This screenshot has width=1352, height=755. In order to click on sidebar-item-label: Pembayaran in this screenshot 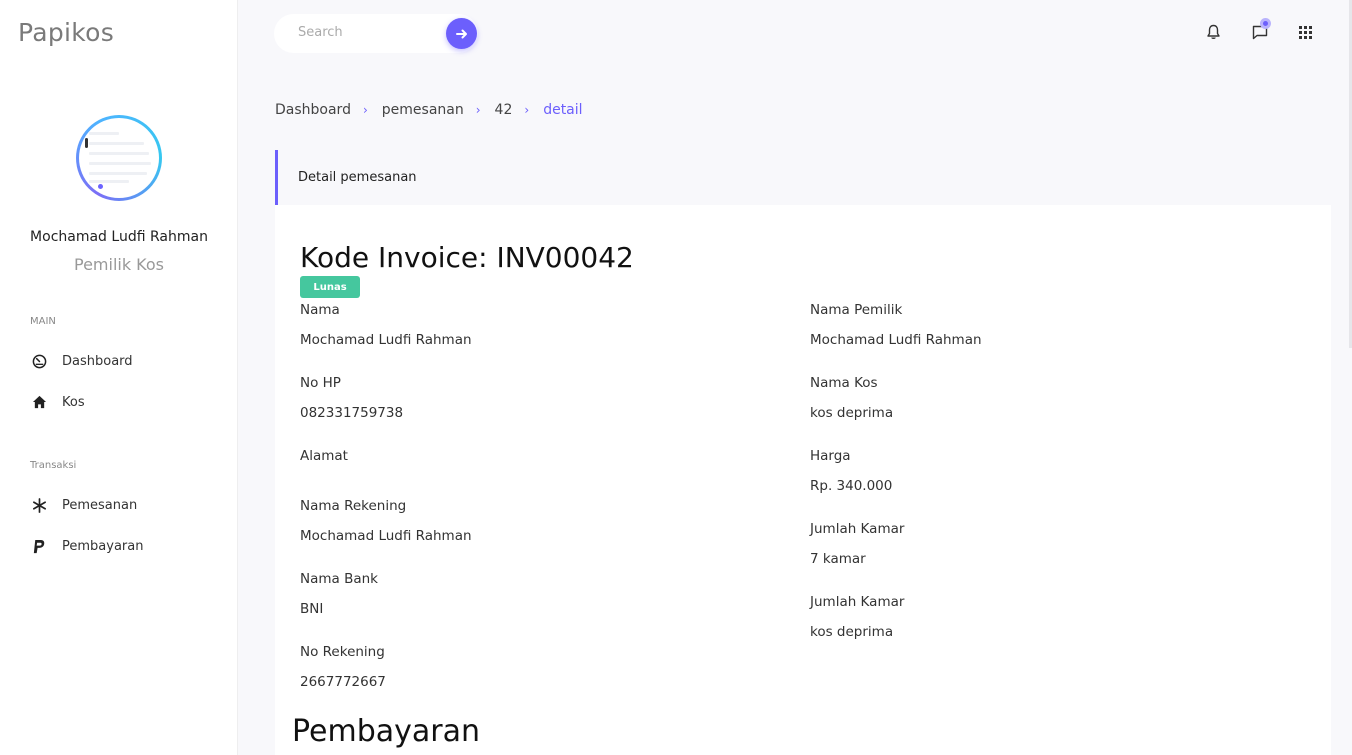, I will do `click(103, 546)`.